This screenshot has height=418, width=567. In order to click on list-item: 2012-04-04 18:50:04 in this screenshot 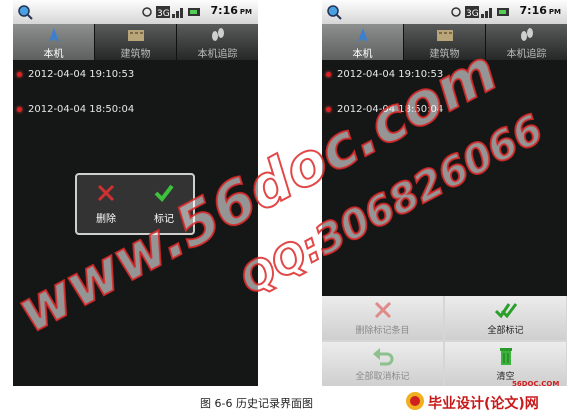, I will do `click(75, 109)`.